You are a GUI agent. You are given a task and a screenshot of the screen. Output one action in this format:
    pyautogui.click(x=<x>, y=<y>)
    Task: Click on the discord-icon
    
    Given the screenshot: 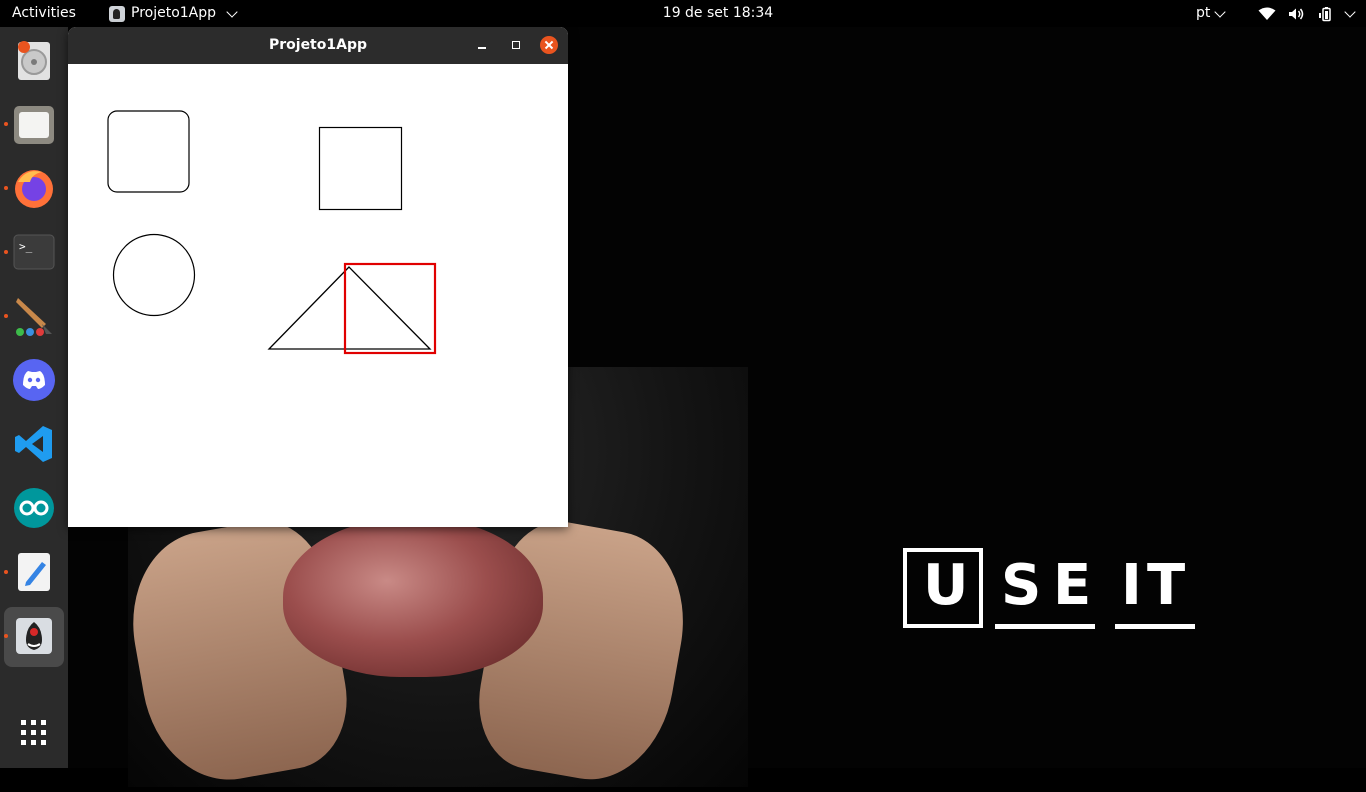 What is the action you would take?
    pyautogui.click(x=34, y=380)
    